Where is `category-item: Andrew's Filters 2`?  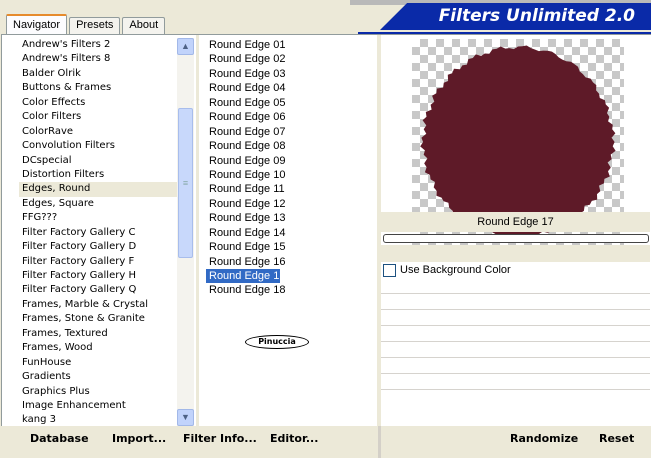 category-item: Andrew's Filters 2 is located at coordinates (98, 45).